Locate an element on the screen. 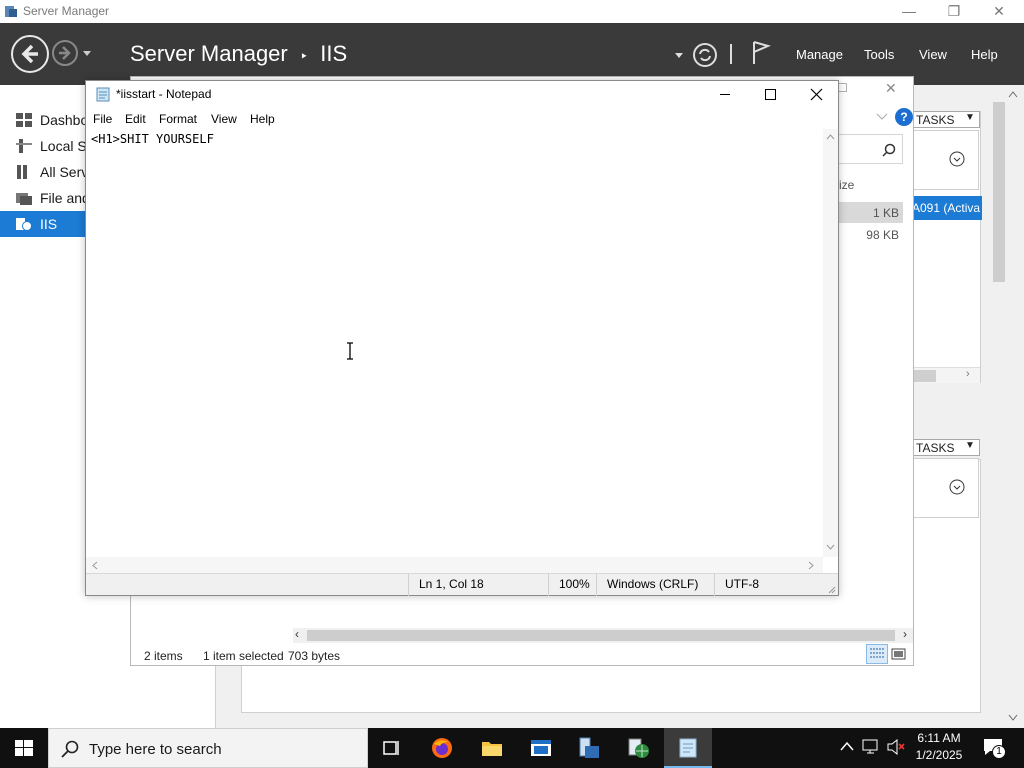 This screenshot has height=768, width=1024. document-text: <H1>SHIT YOURSELF is located at coordinates (152, 139).